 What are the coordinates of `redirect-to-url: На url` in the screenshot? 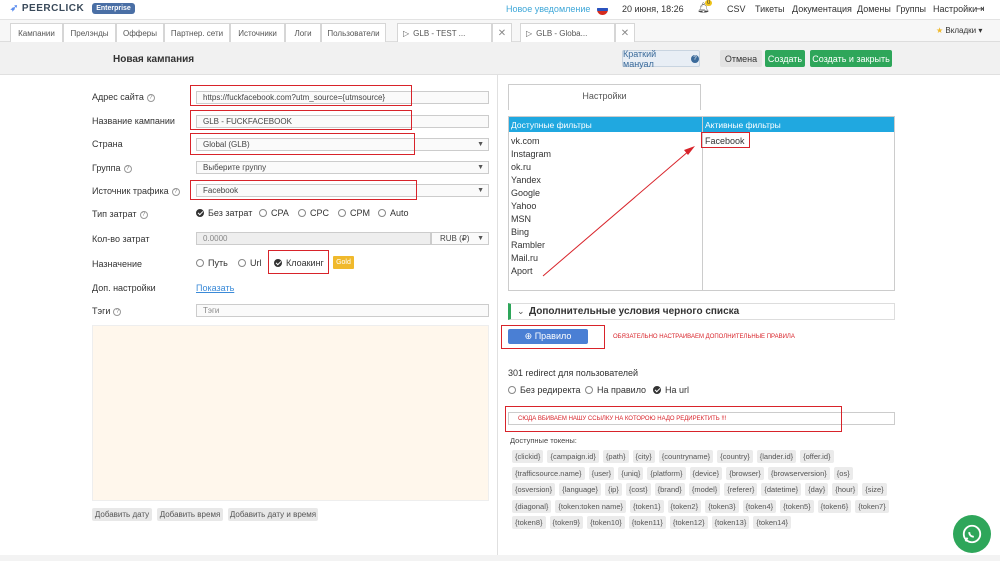 It's located at (671, 390).